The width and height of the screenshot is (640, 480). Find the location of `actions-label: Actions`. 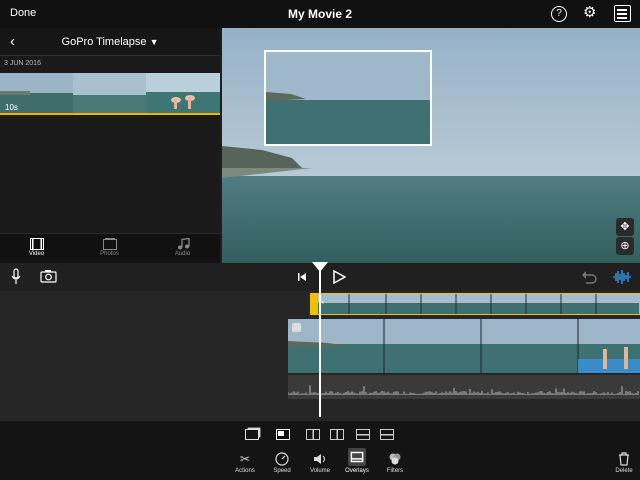

actions-label: Actions is located at coordinates (245, 471).